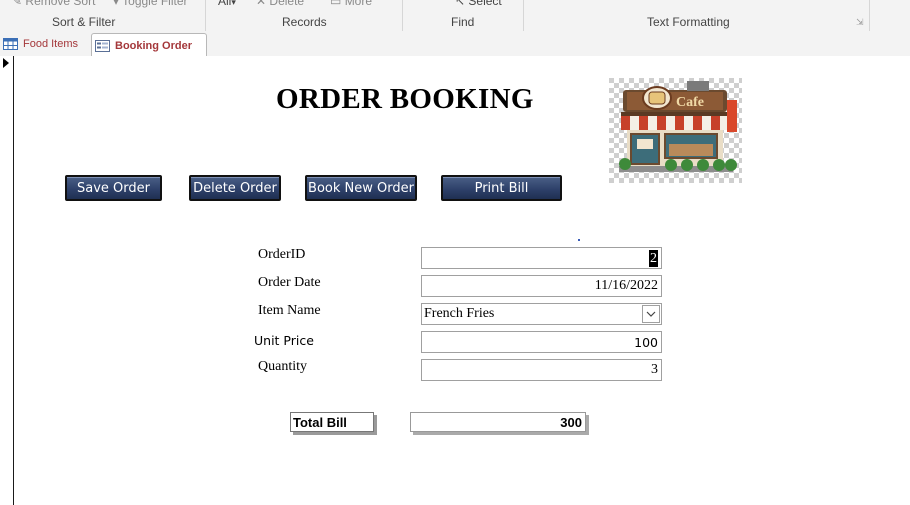  Describe the element at coordinates (261, 4) in the screenshot. I see `delete-x-icon: ✕` at that location.